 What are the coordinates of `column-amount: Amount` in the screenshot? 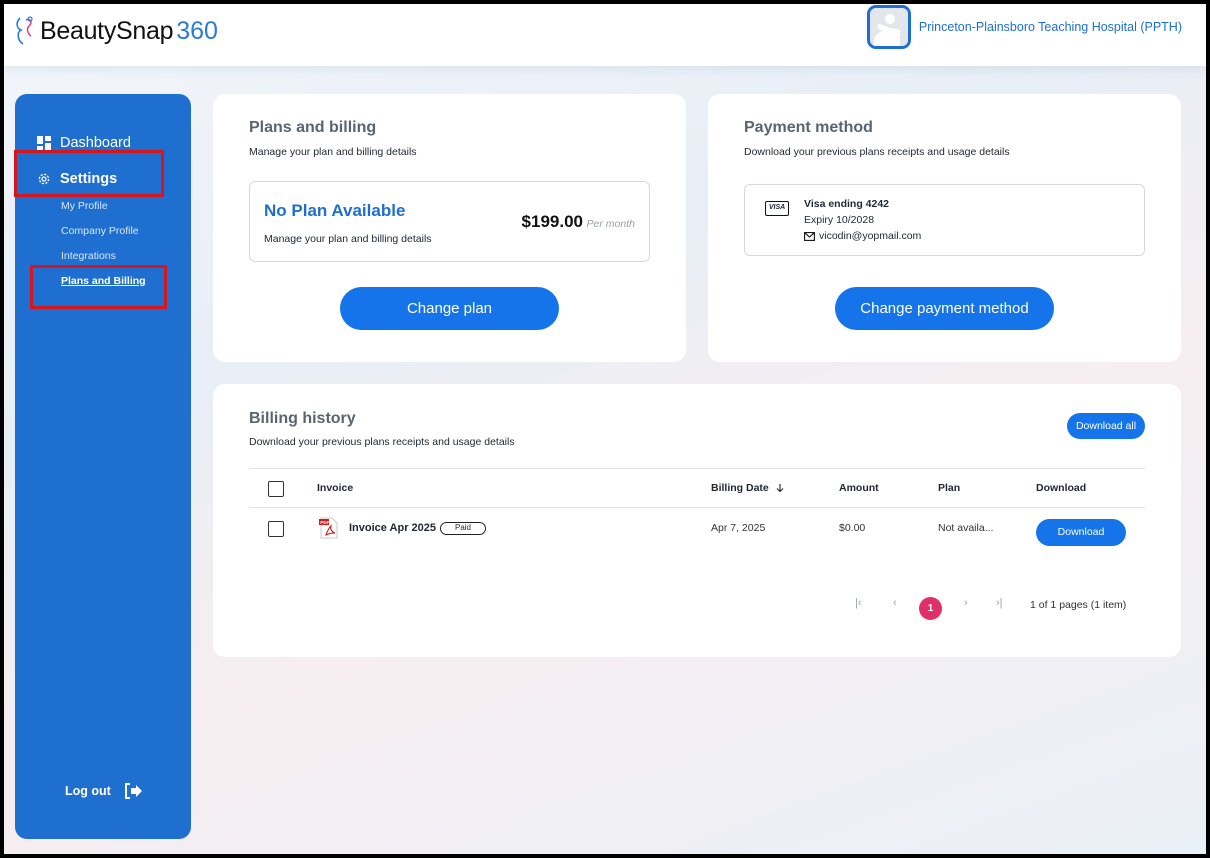 It's located at (859, 488).